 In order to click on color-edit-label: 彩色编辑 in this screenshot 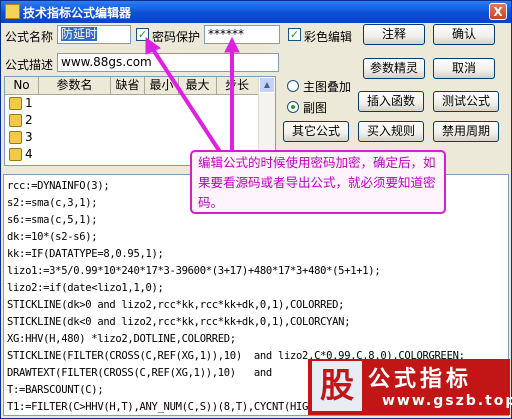, I will do `click(328, 37)`.